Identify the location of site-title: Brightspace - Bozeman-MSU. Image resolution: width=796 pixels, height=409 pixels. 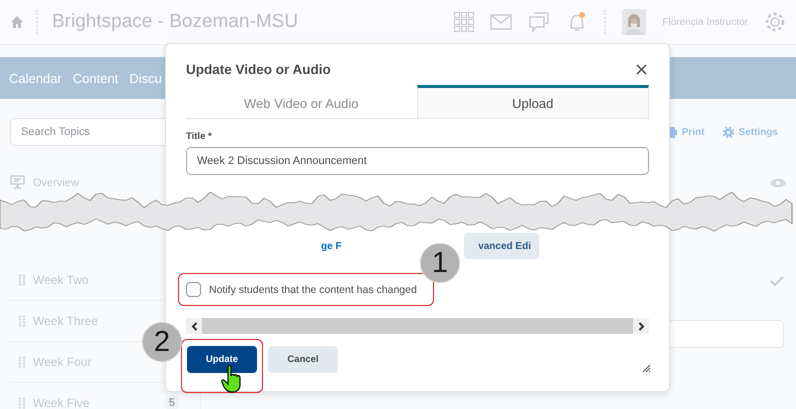
(175, 22).